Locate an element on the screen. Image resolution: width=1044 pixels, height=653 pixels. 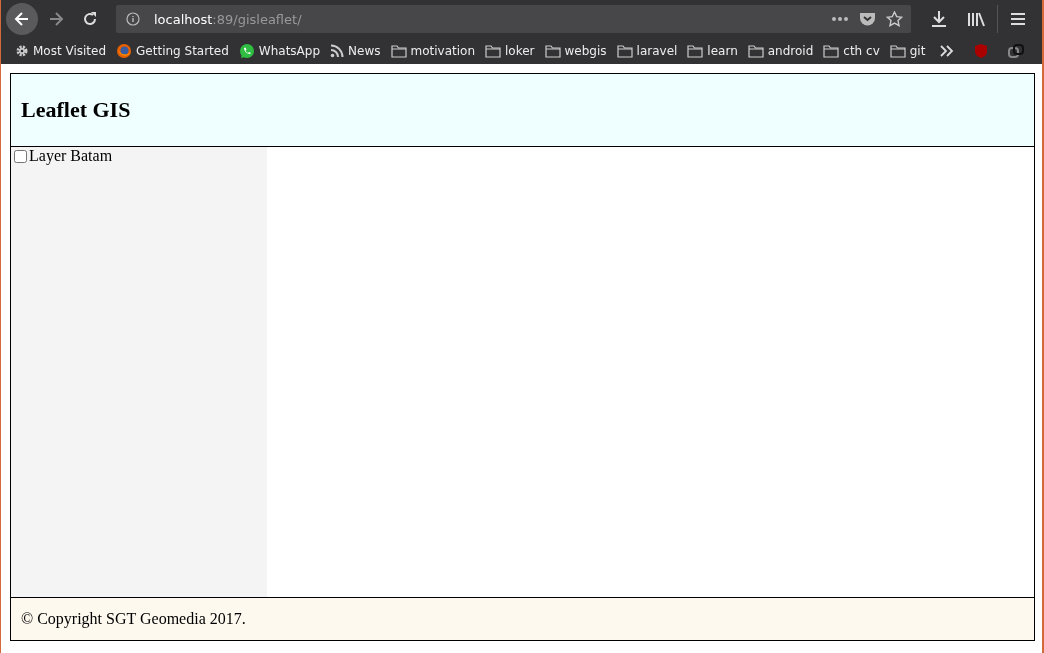
bookmark-link: loker is located at coordinates (520, 51).